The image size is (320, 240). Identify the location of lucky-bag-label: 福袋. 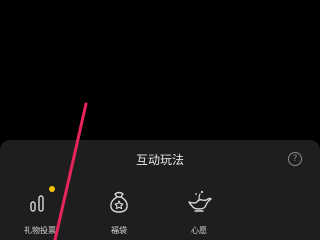
(119, 230).